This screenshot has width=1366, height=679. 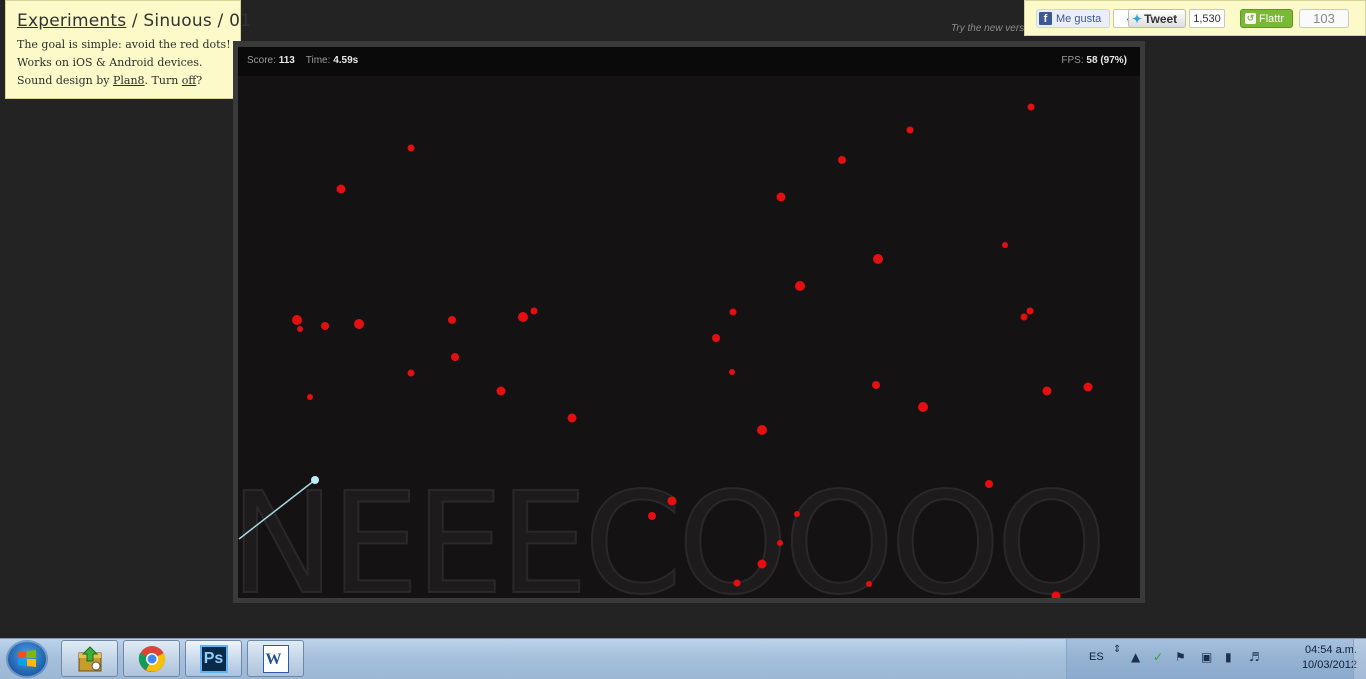 What do you see at coordinates (1158, 657) in the screenshot?
I see `network-app-icon: ✓` at bounding box center [1158, 657].